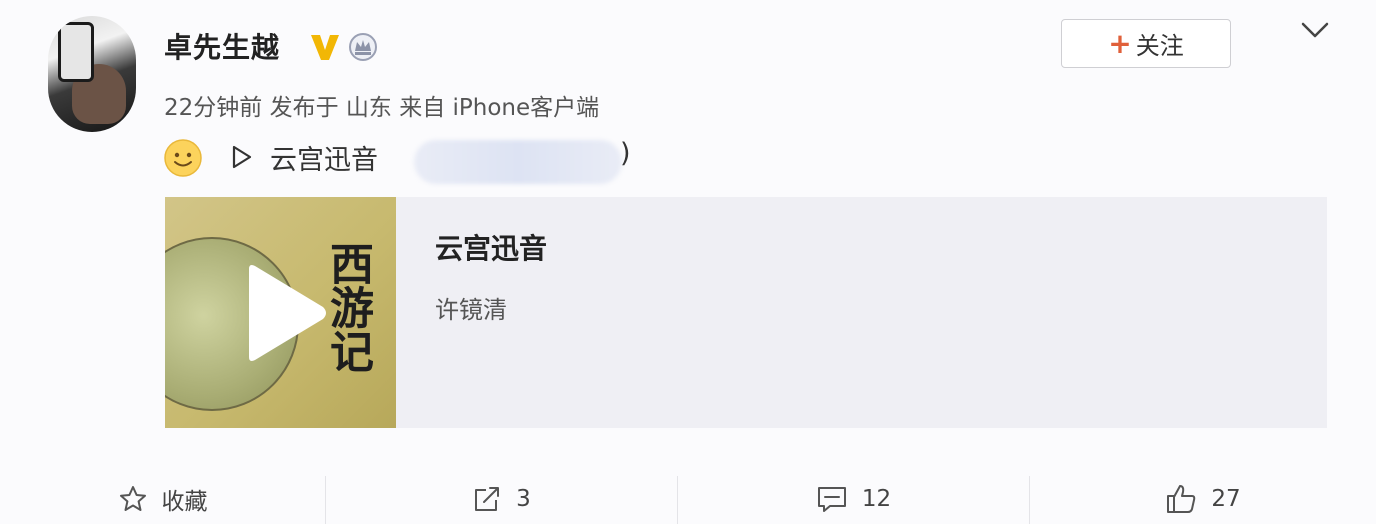  What do you see at coordinates (363, 47) in the screenshot?
I see `crown-badge-icon` at bounding box center [363, 47].